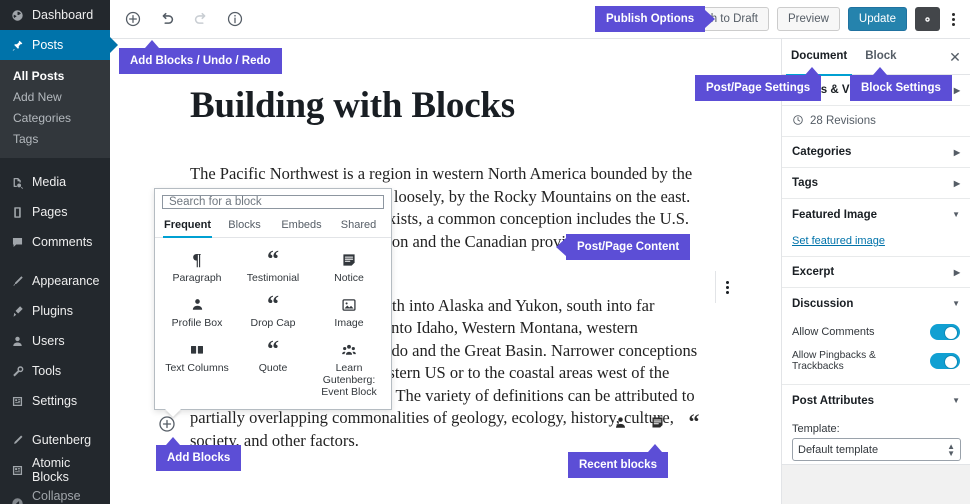 This screenshot has width=970, height=504. I want to click on block-item-label: Paragraph, so click(197, 278).